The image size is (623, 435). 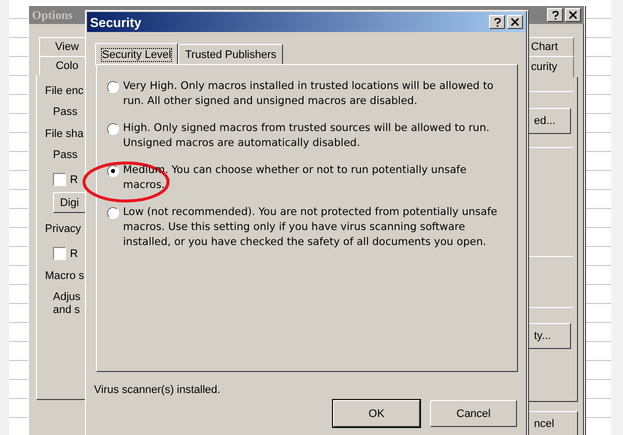 I want to click on section-label: Privacy, so click(x=63, y=229).